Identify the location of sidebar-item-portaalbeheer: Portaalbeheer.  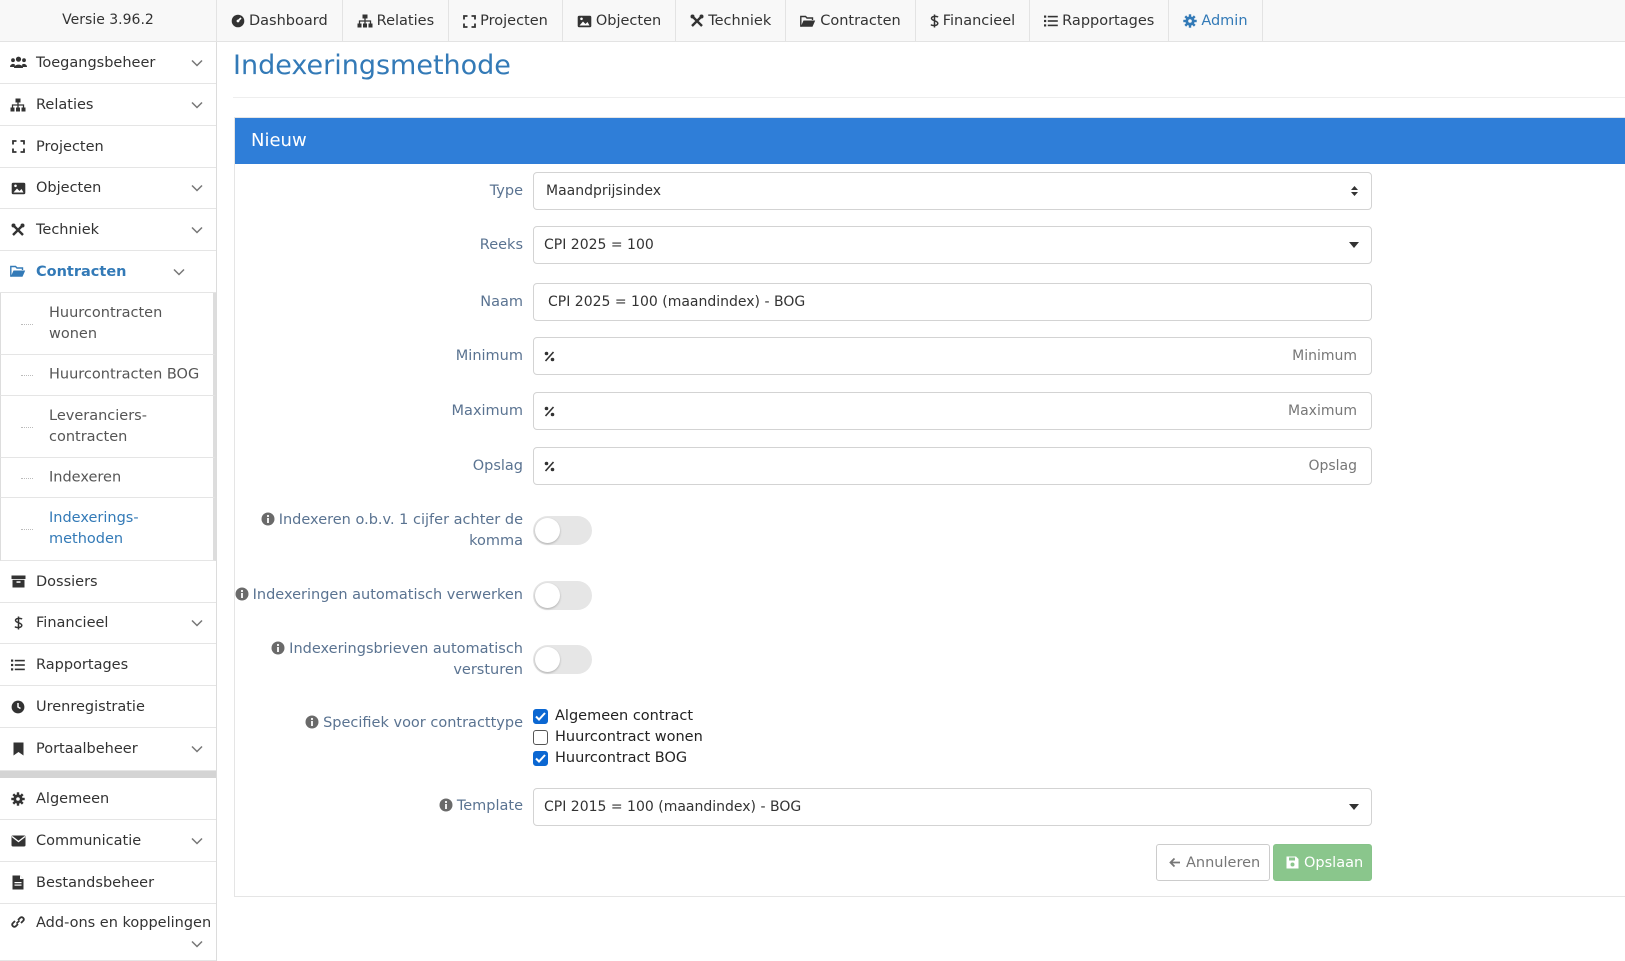
(108, 749).